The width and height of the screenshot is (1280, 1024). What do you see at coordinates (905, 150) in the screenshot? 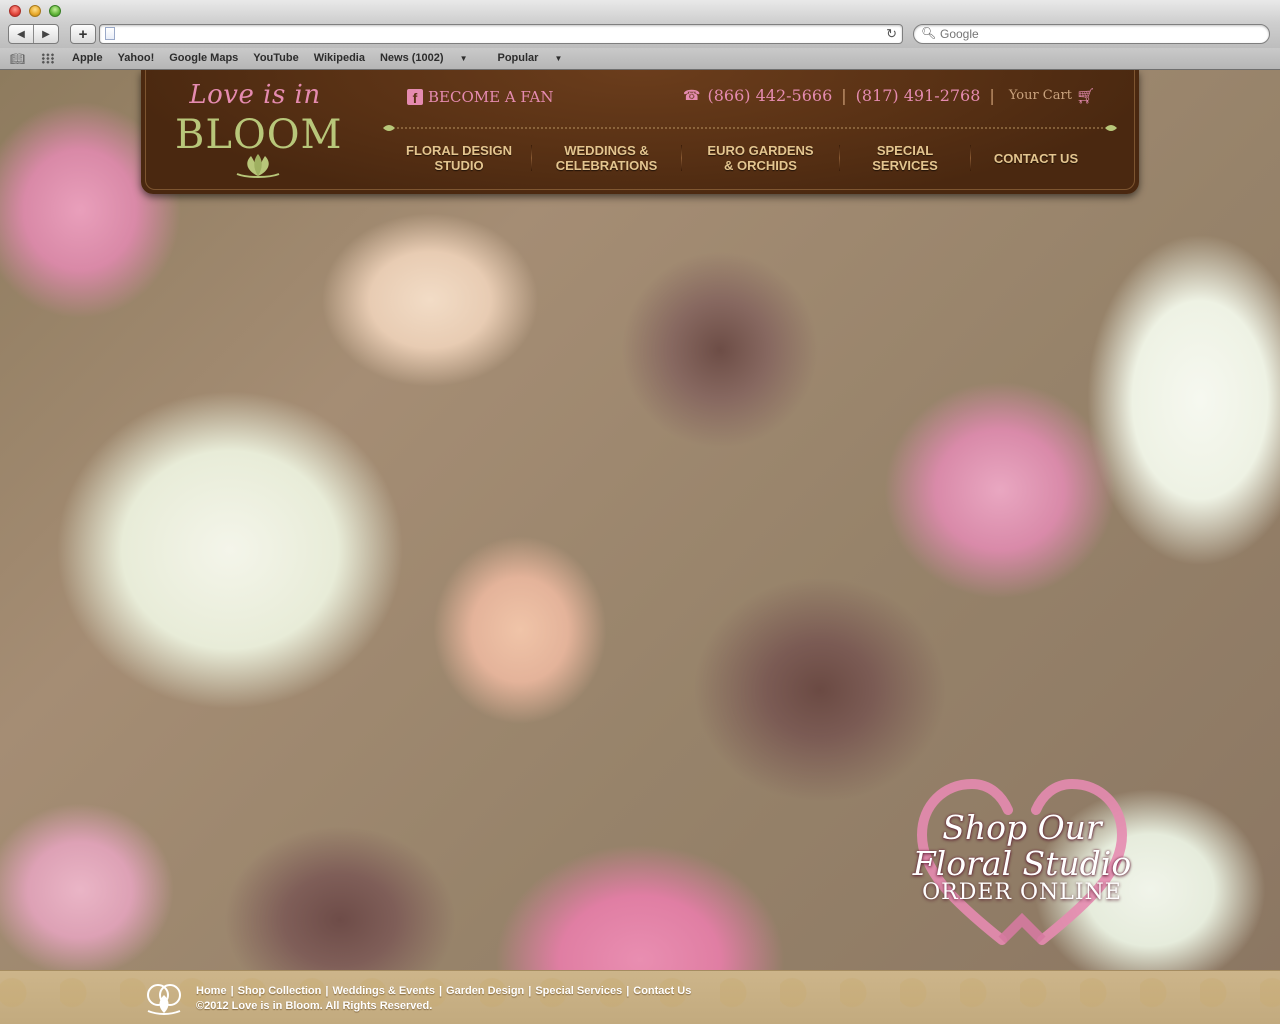
I see `nav-label-line1: SPECIAL` at bounding box center [905, 150].